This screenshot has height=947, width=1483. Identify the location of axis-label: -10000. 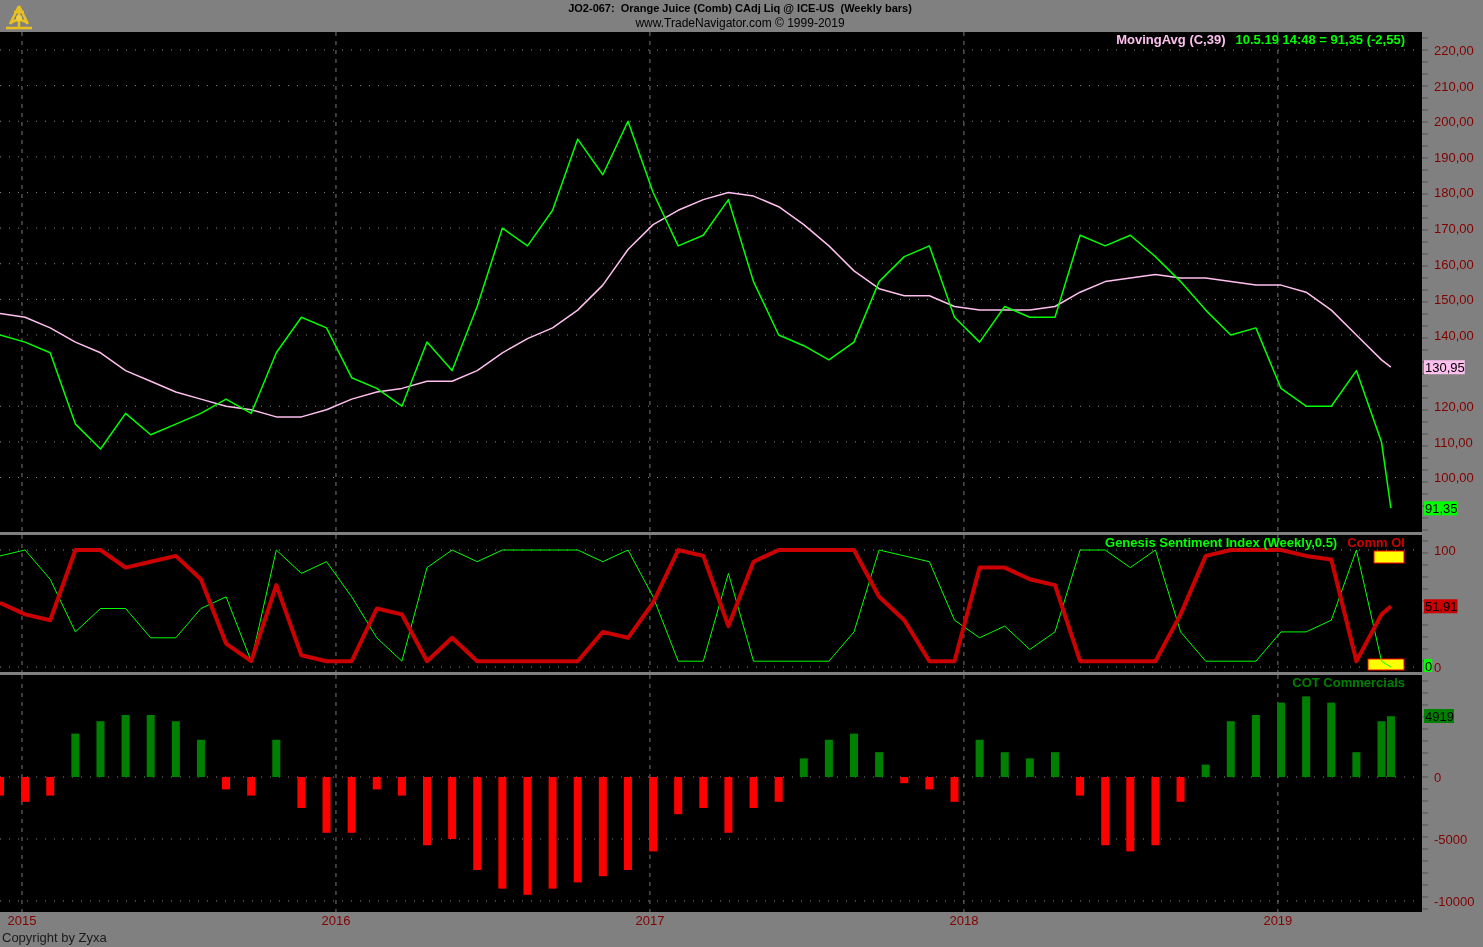
(1454, 901).